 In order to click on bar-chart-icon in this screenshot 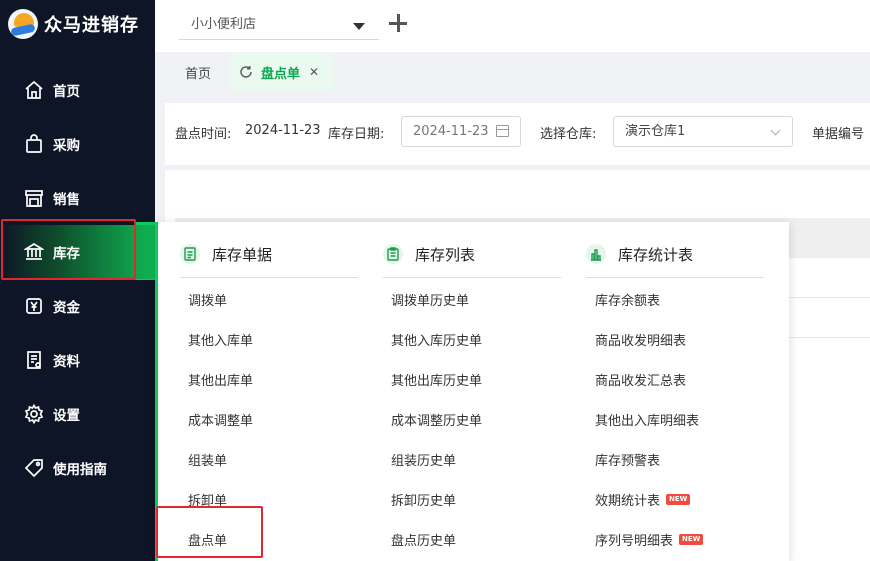, I will do `click(596, 254)`.